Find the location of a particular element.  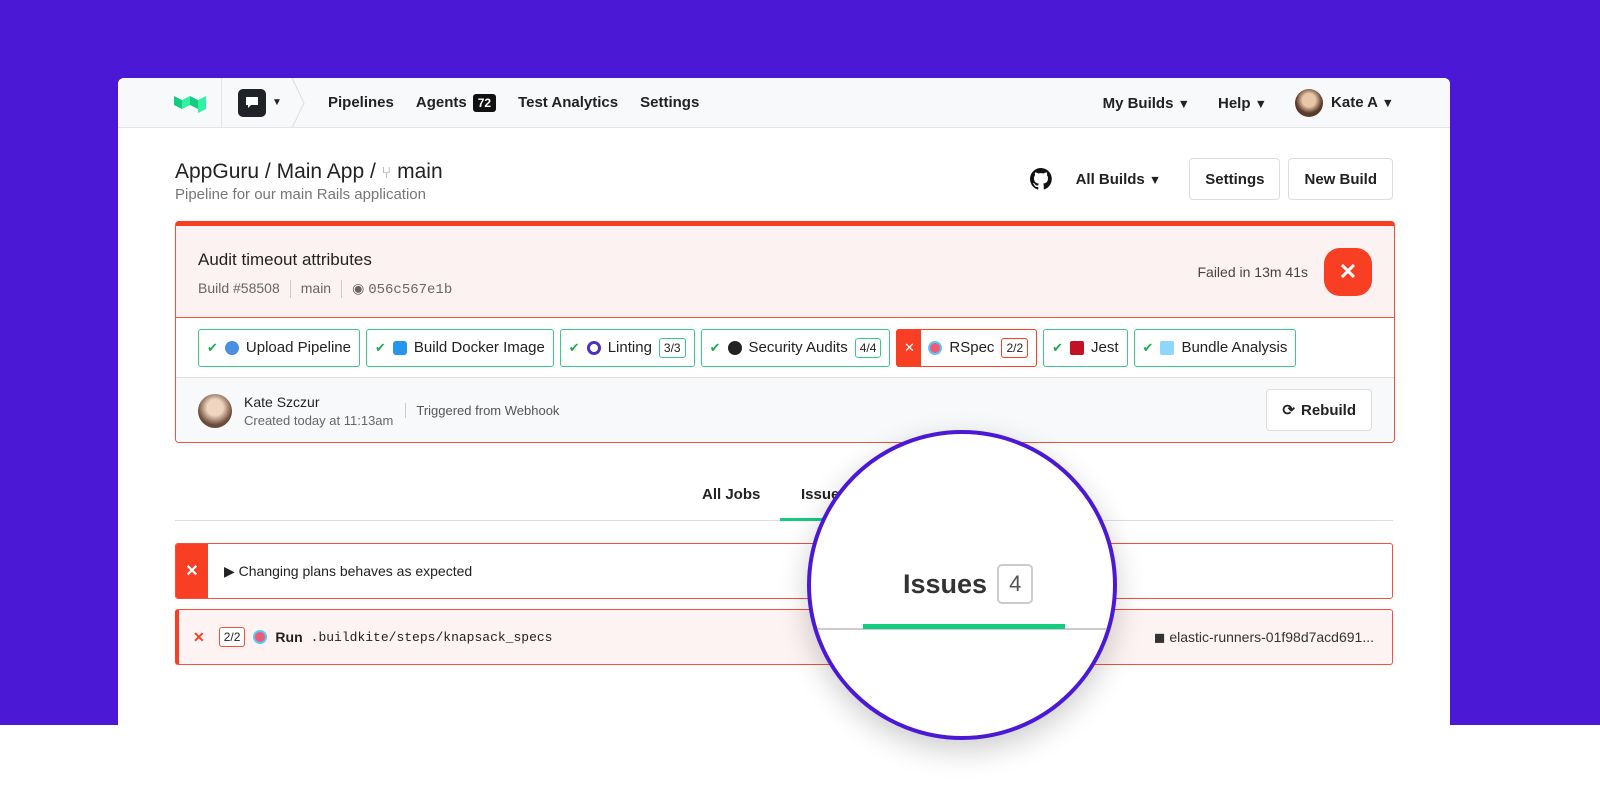

breadcrumb-org: AppGuru is located at coordinates (217, 171).